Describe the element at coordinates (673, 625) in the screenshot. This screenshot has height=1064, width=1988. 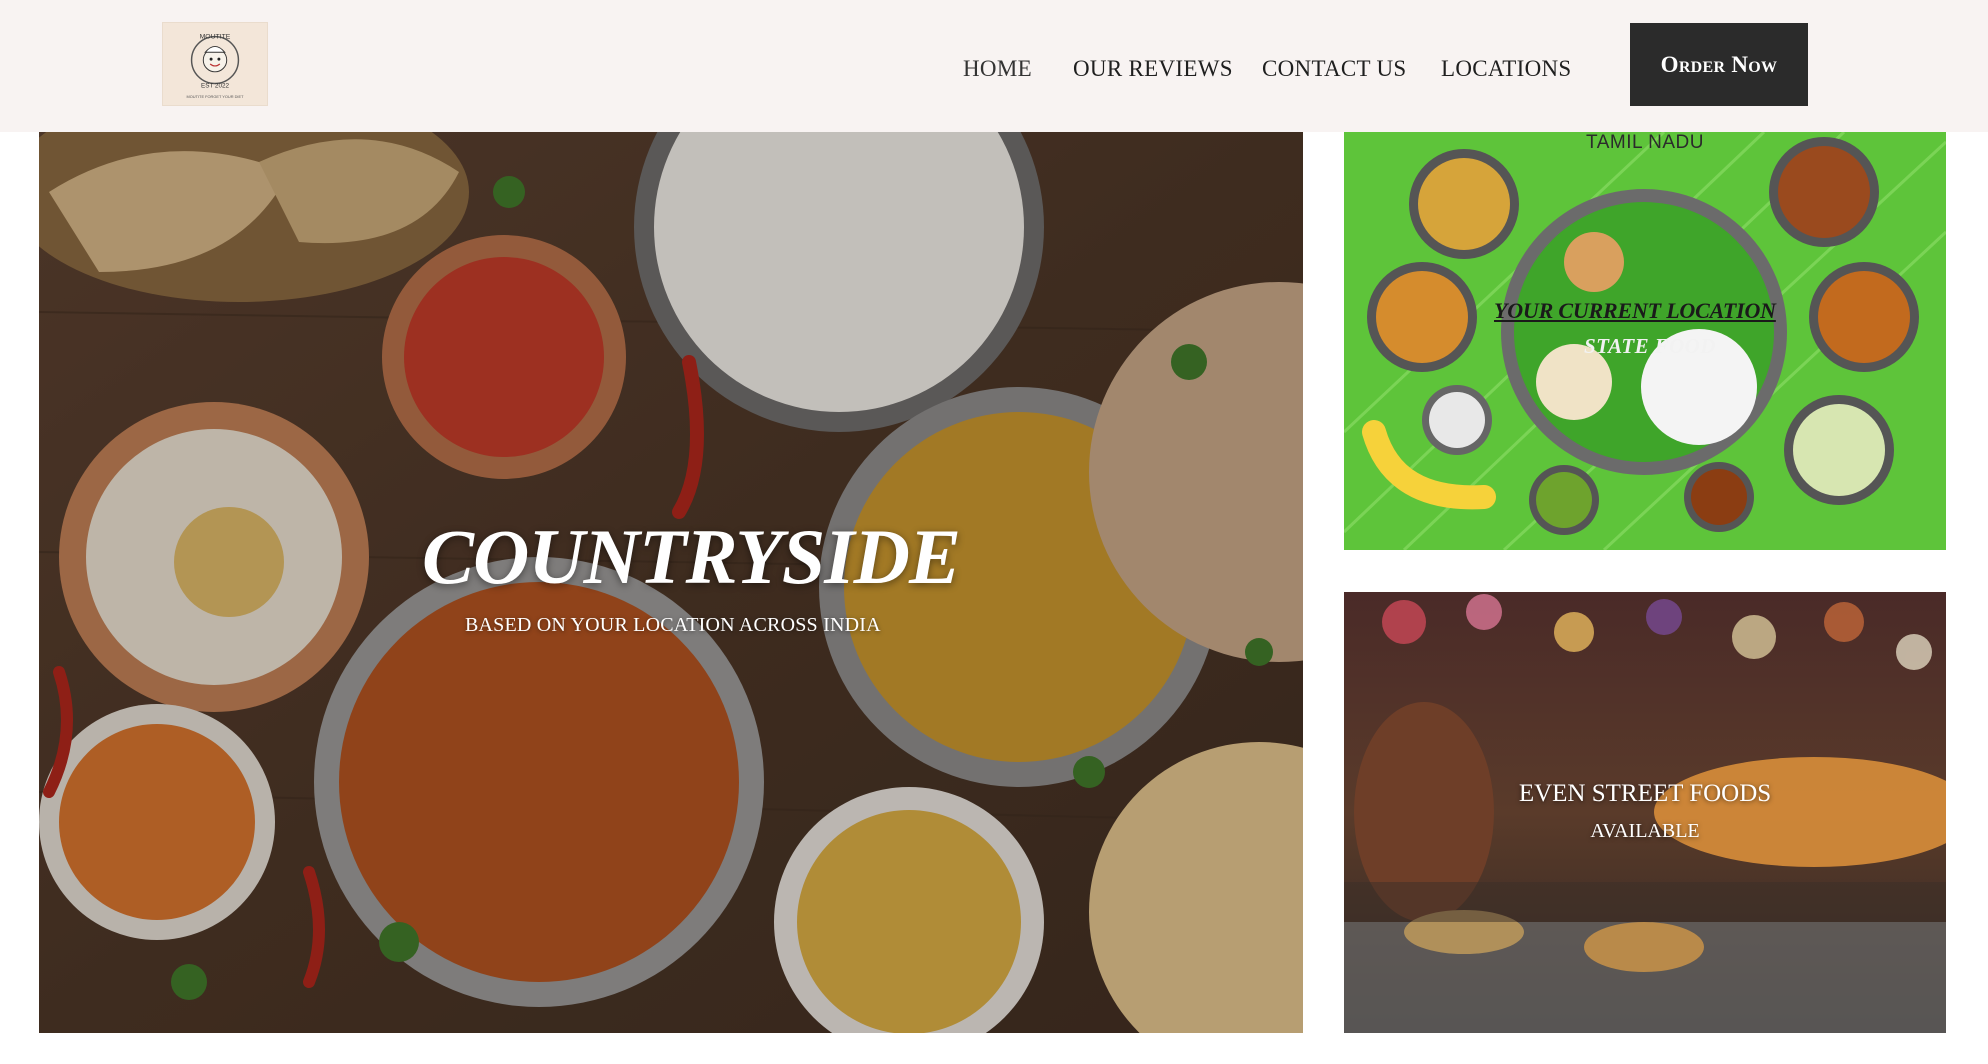
I see `hero-subtitle: BASED ON YOUR LOCATION ACROSS INDIA` at that location.